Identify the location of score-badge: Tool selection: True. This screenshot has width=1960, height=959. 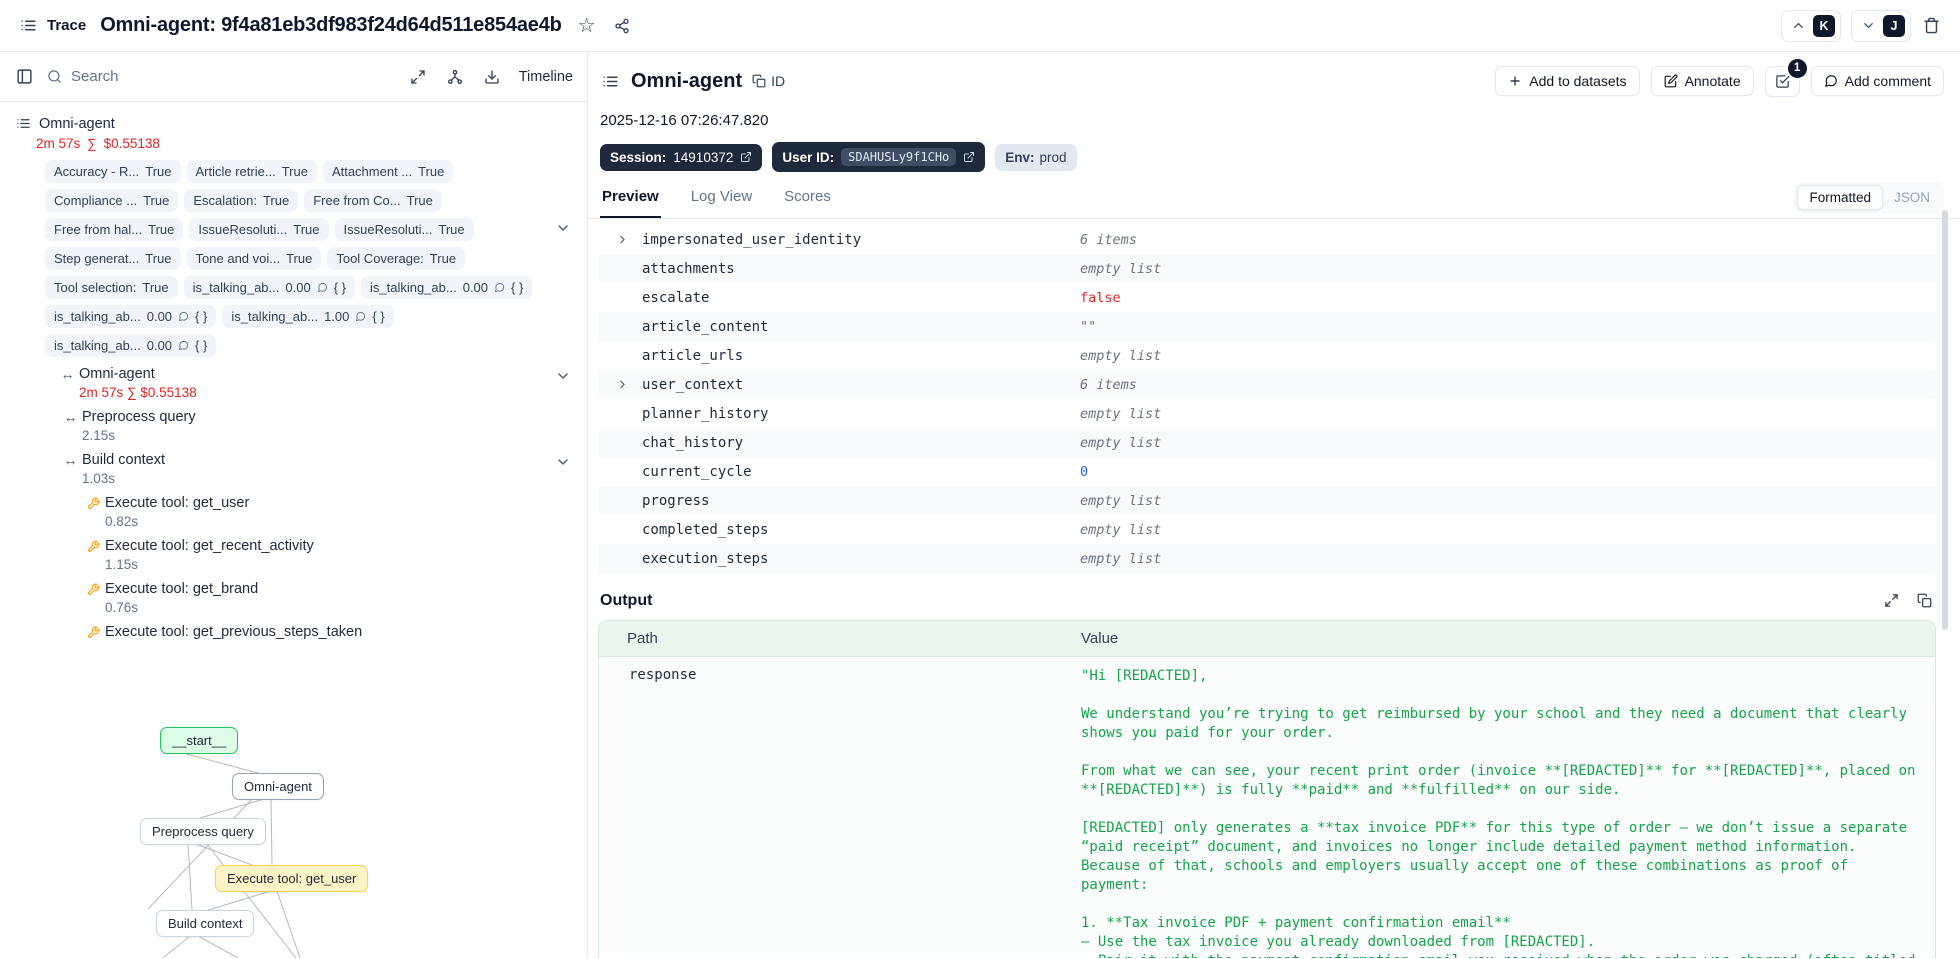
(111, 287).